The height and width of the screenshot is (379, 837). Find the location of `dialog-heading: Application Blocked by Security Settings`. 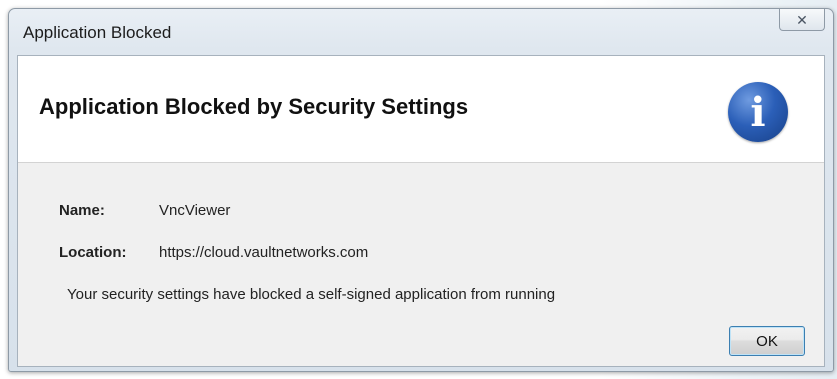

dialog-heading: Application Blocked by Security Settings is located at coordinates (254, 106).